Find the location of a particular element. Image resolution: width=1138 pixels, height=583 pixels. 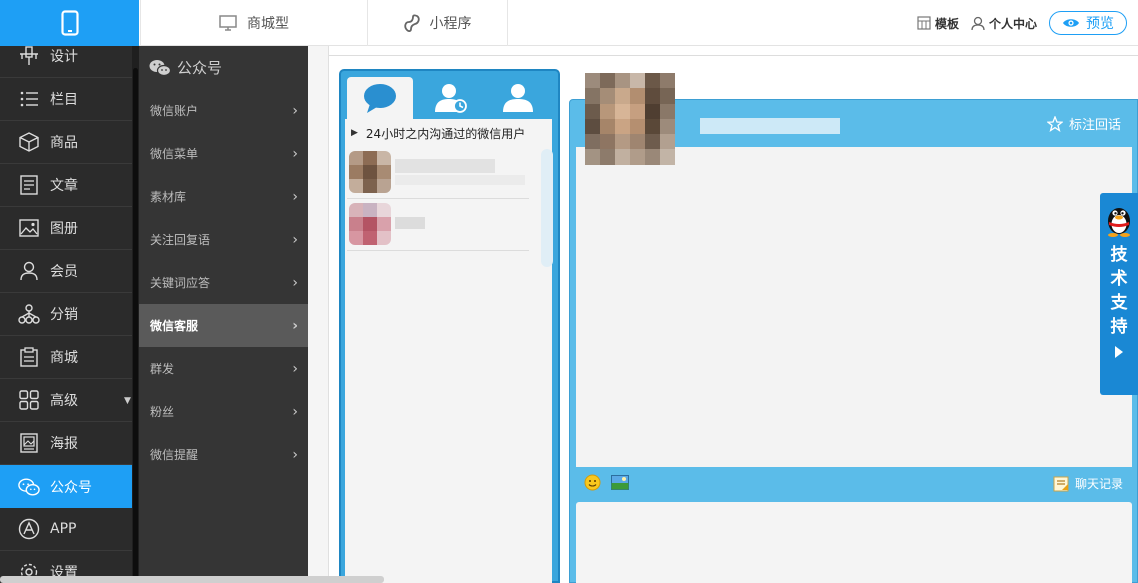

tab-mini-program: 小程序 is located at coordinates (438, 23).